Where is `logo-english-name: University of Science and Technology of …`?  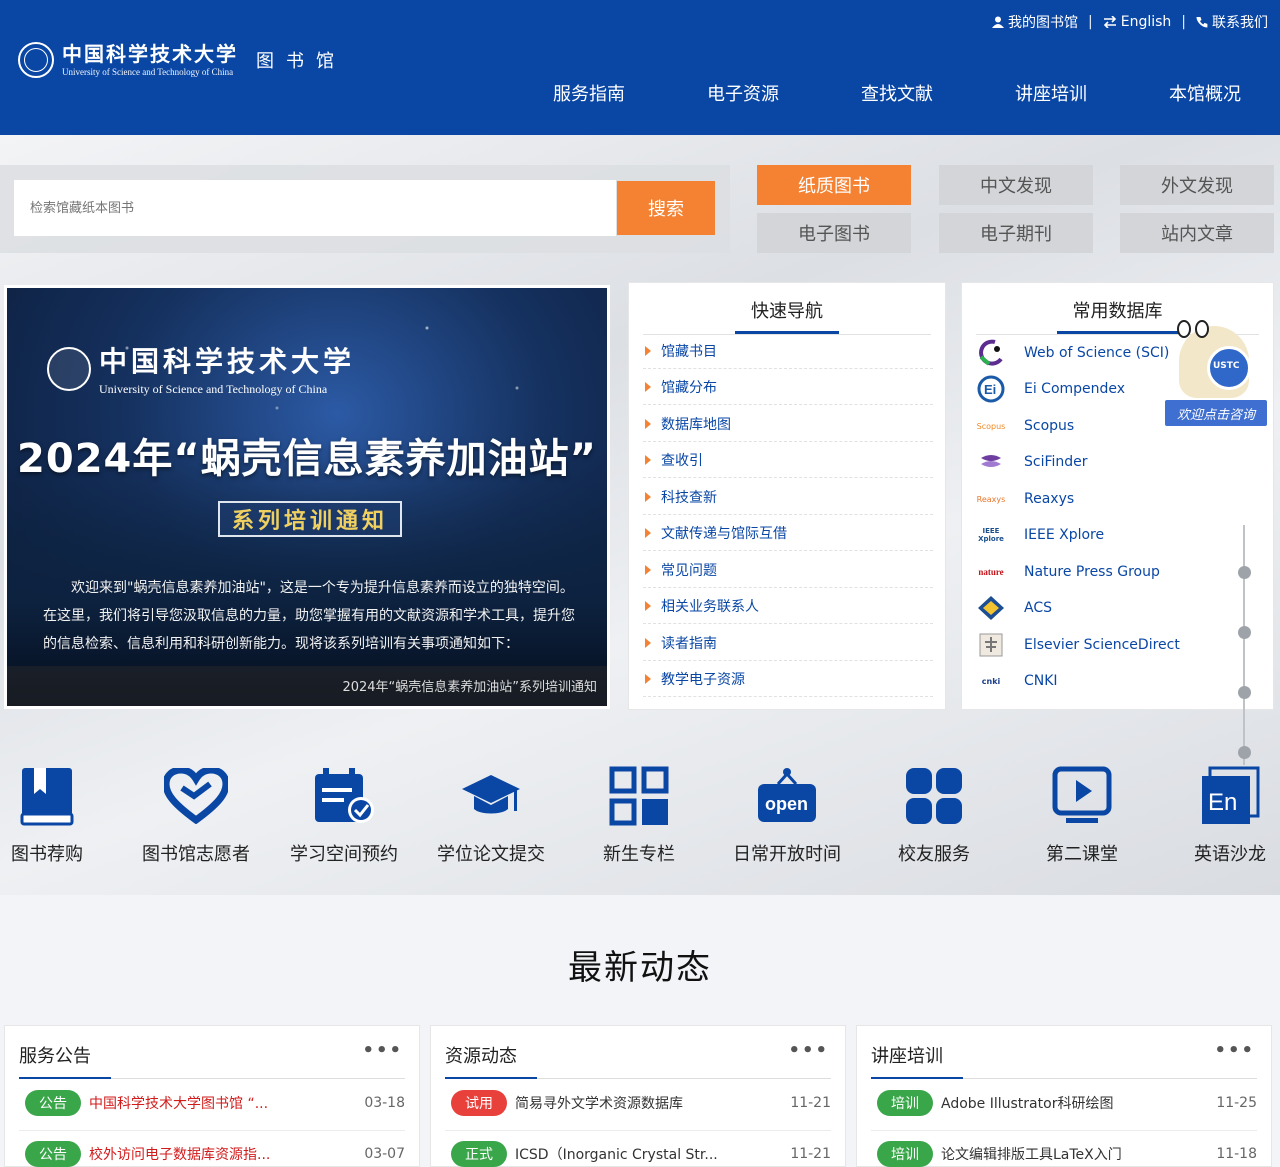
logo-english-name: University of Science and Technology of … is located at coordinates (148, 71).